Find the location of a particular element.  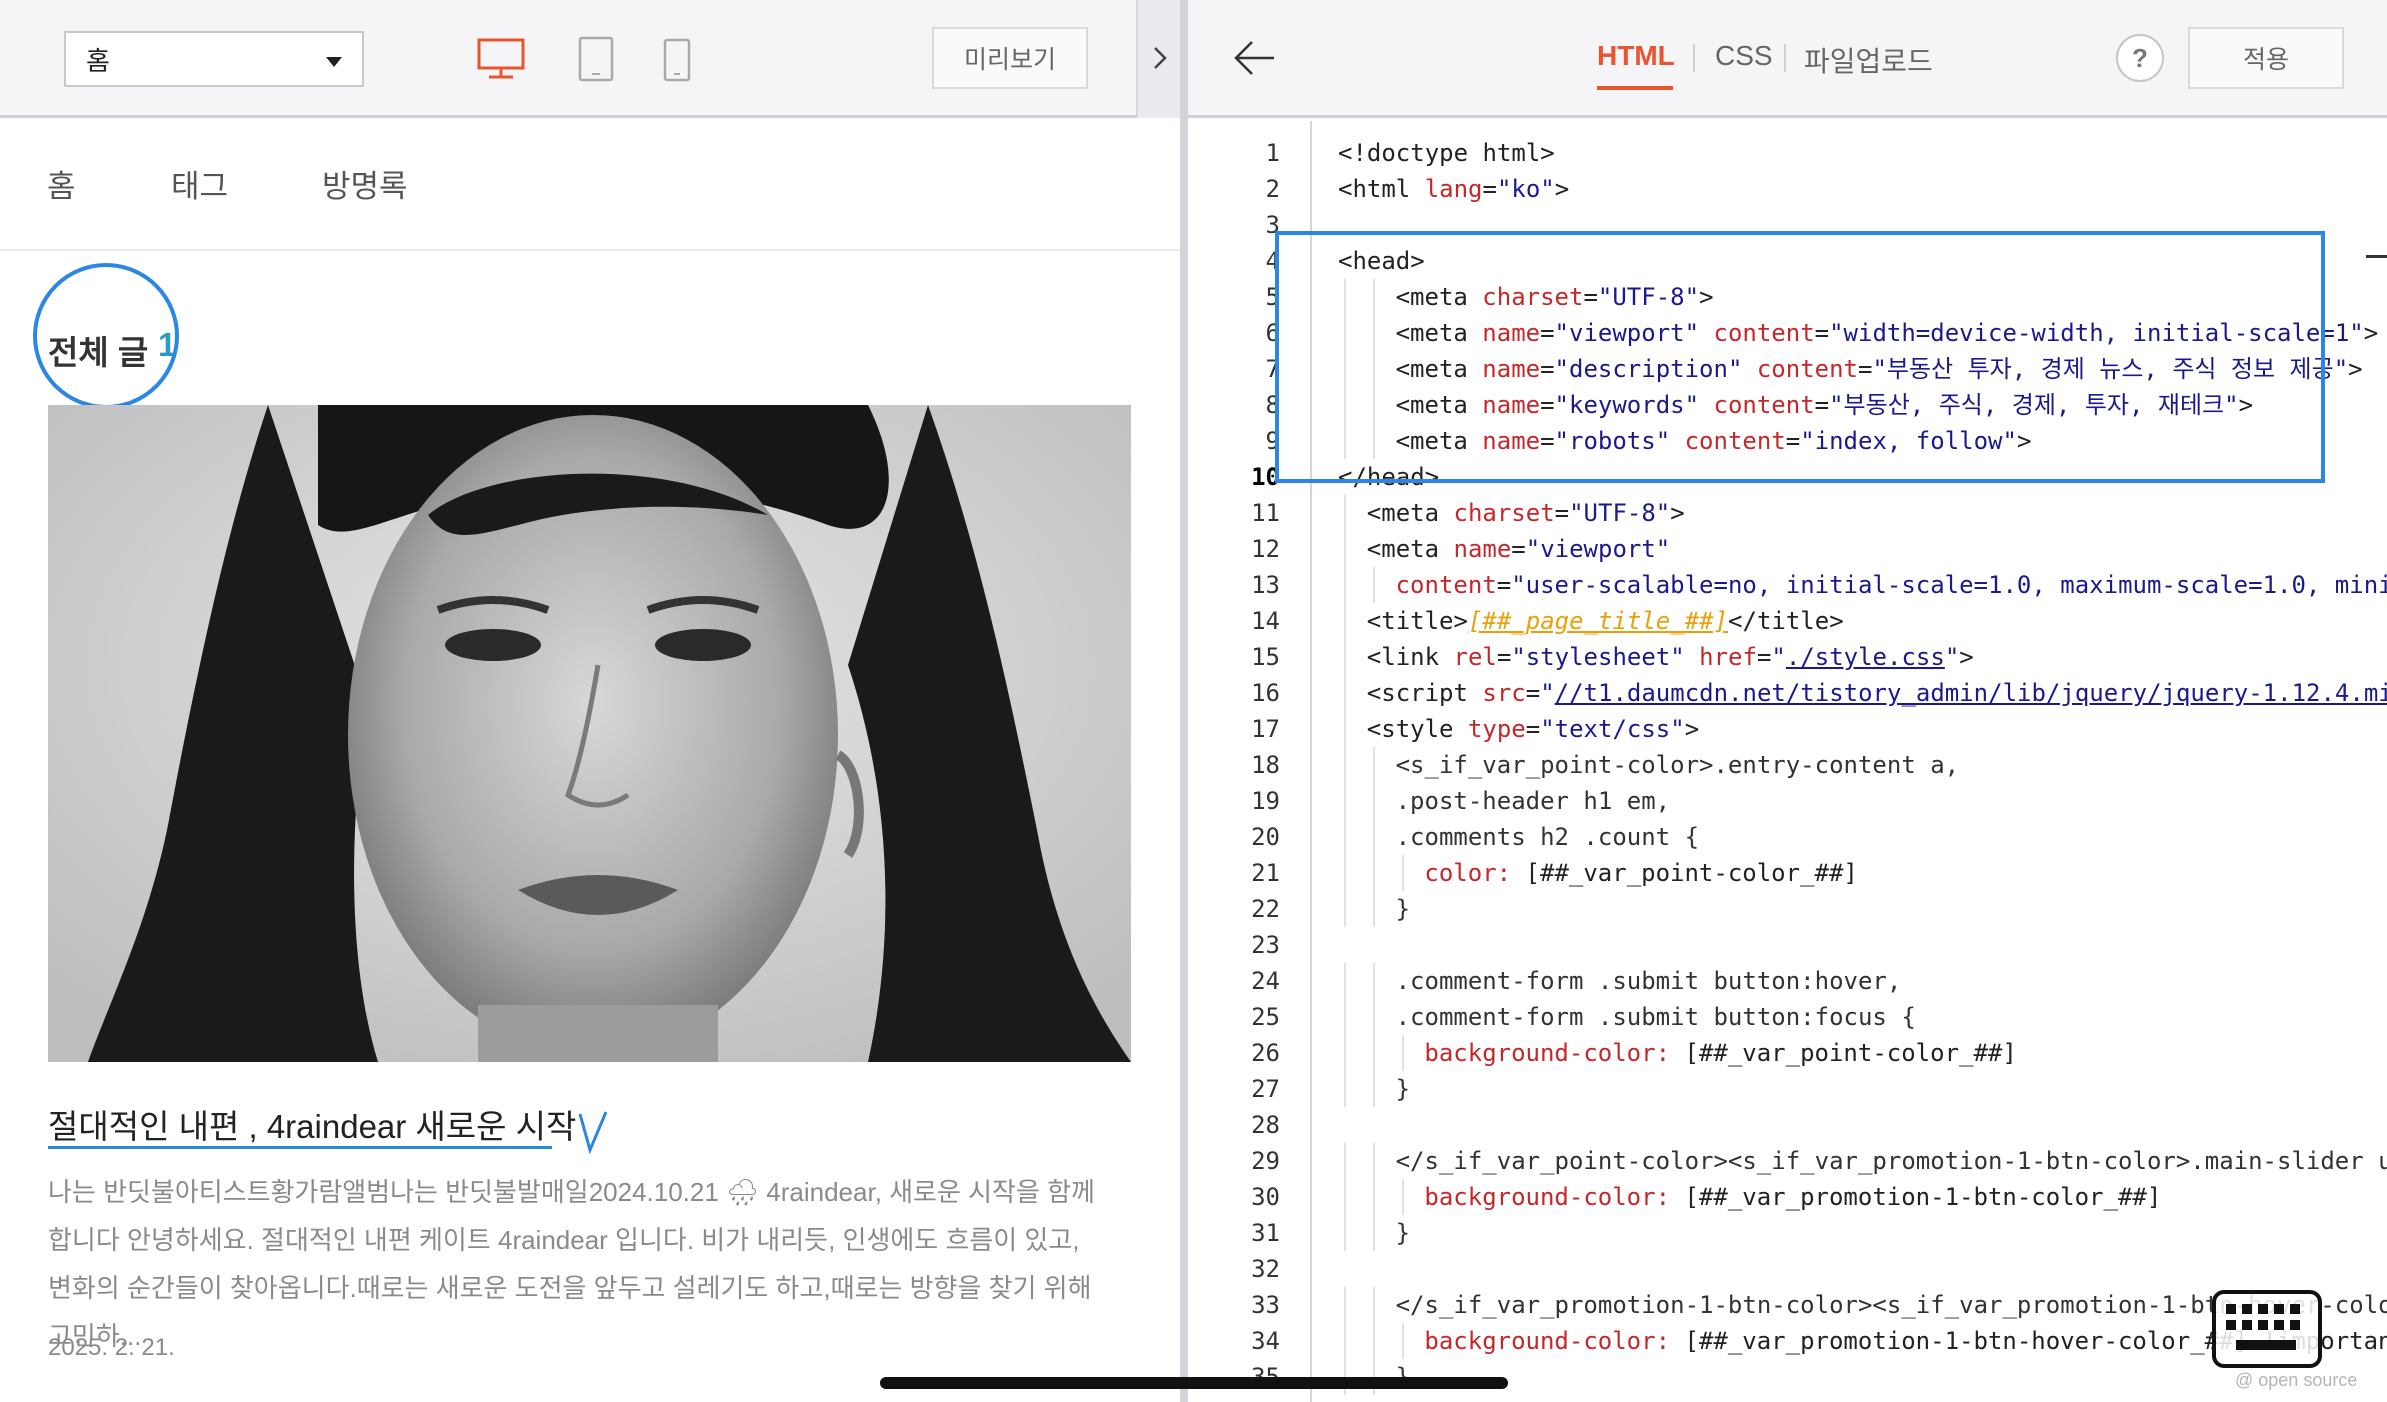

editor-toolbar: HTML CSS 파일업로드 ? 적용 is located at coordinates (1787, 59).